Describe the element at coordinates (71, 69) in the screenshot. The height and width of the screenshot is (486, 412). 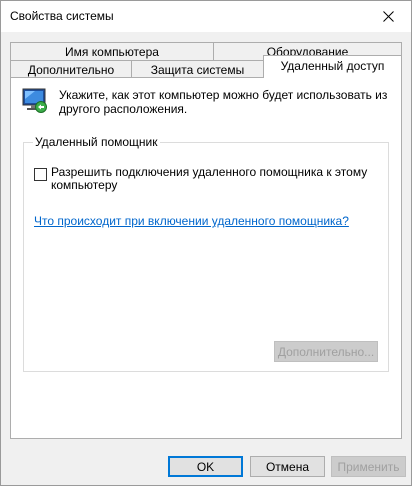
I see `tab-advanced: Дополнительно` at that location.